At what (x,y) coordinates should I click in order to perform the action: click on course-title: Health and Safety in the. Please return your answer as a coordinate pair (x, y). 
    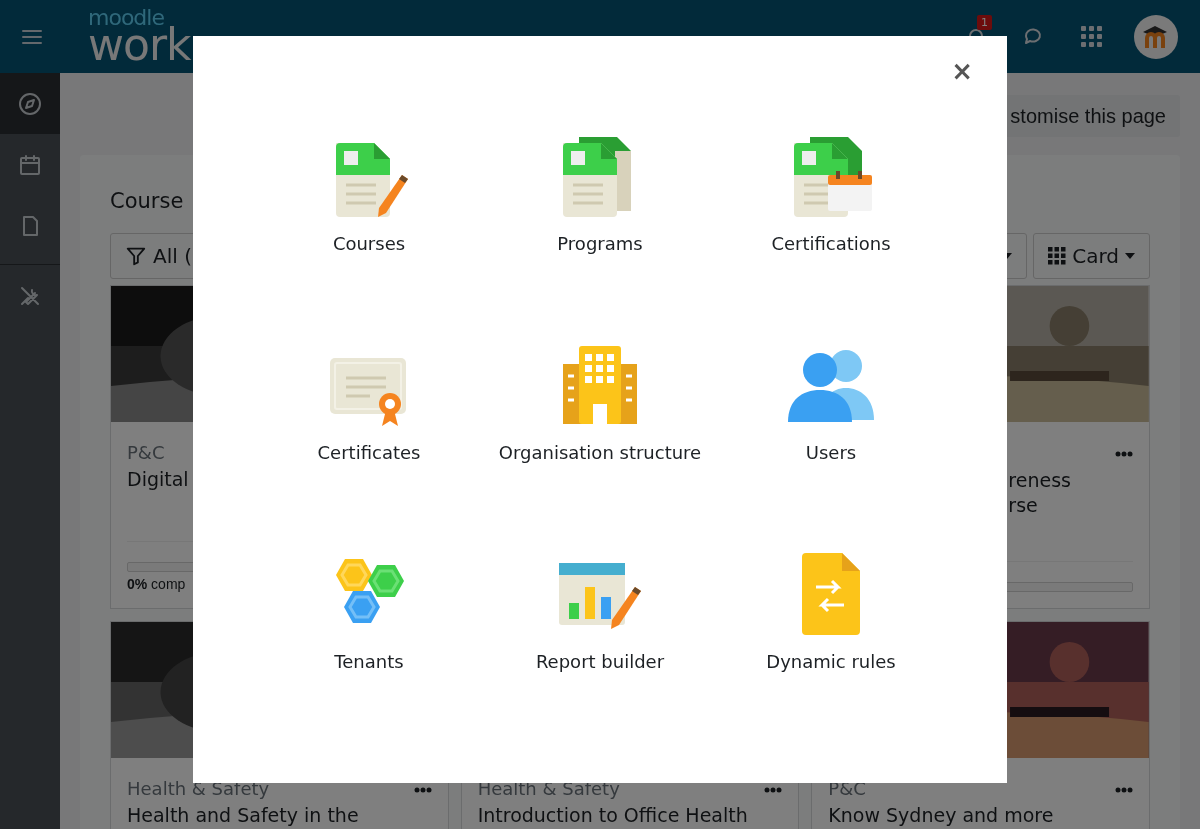
    Looking at the image, I should click on (243, 815).